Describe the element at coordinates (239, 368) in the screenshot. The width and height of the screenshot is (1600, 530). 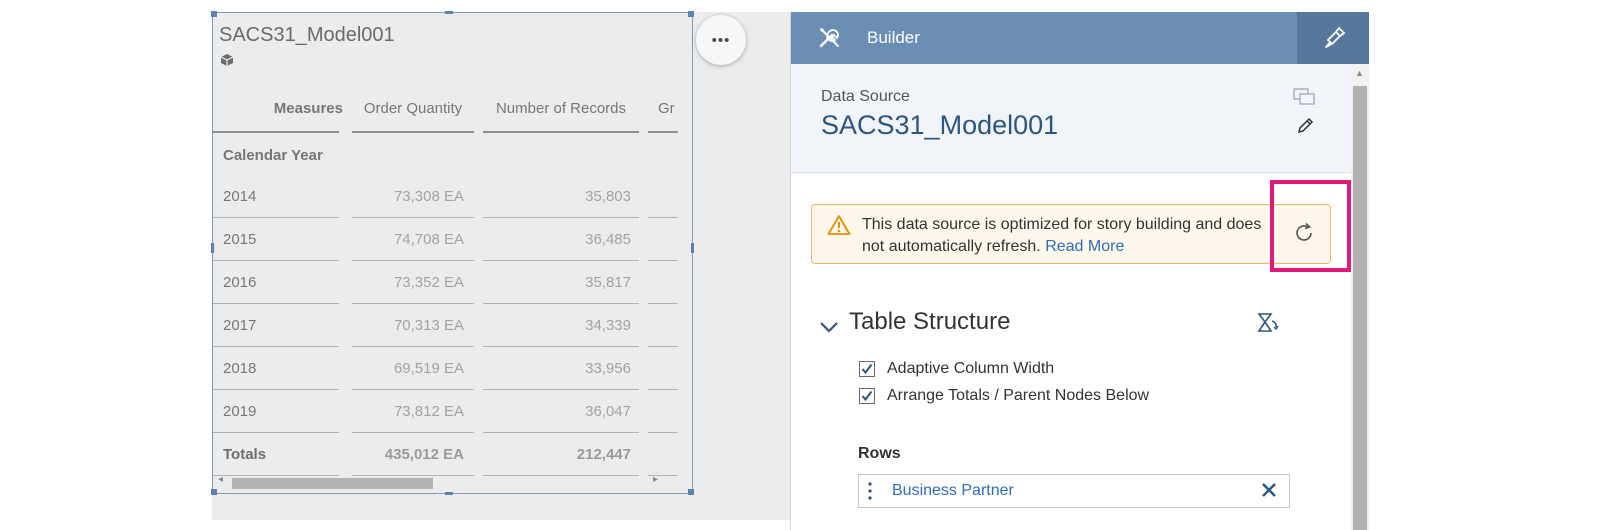
I see `year-cell: 2018` at that location.